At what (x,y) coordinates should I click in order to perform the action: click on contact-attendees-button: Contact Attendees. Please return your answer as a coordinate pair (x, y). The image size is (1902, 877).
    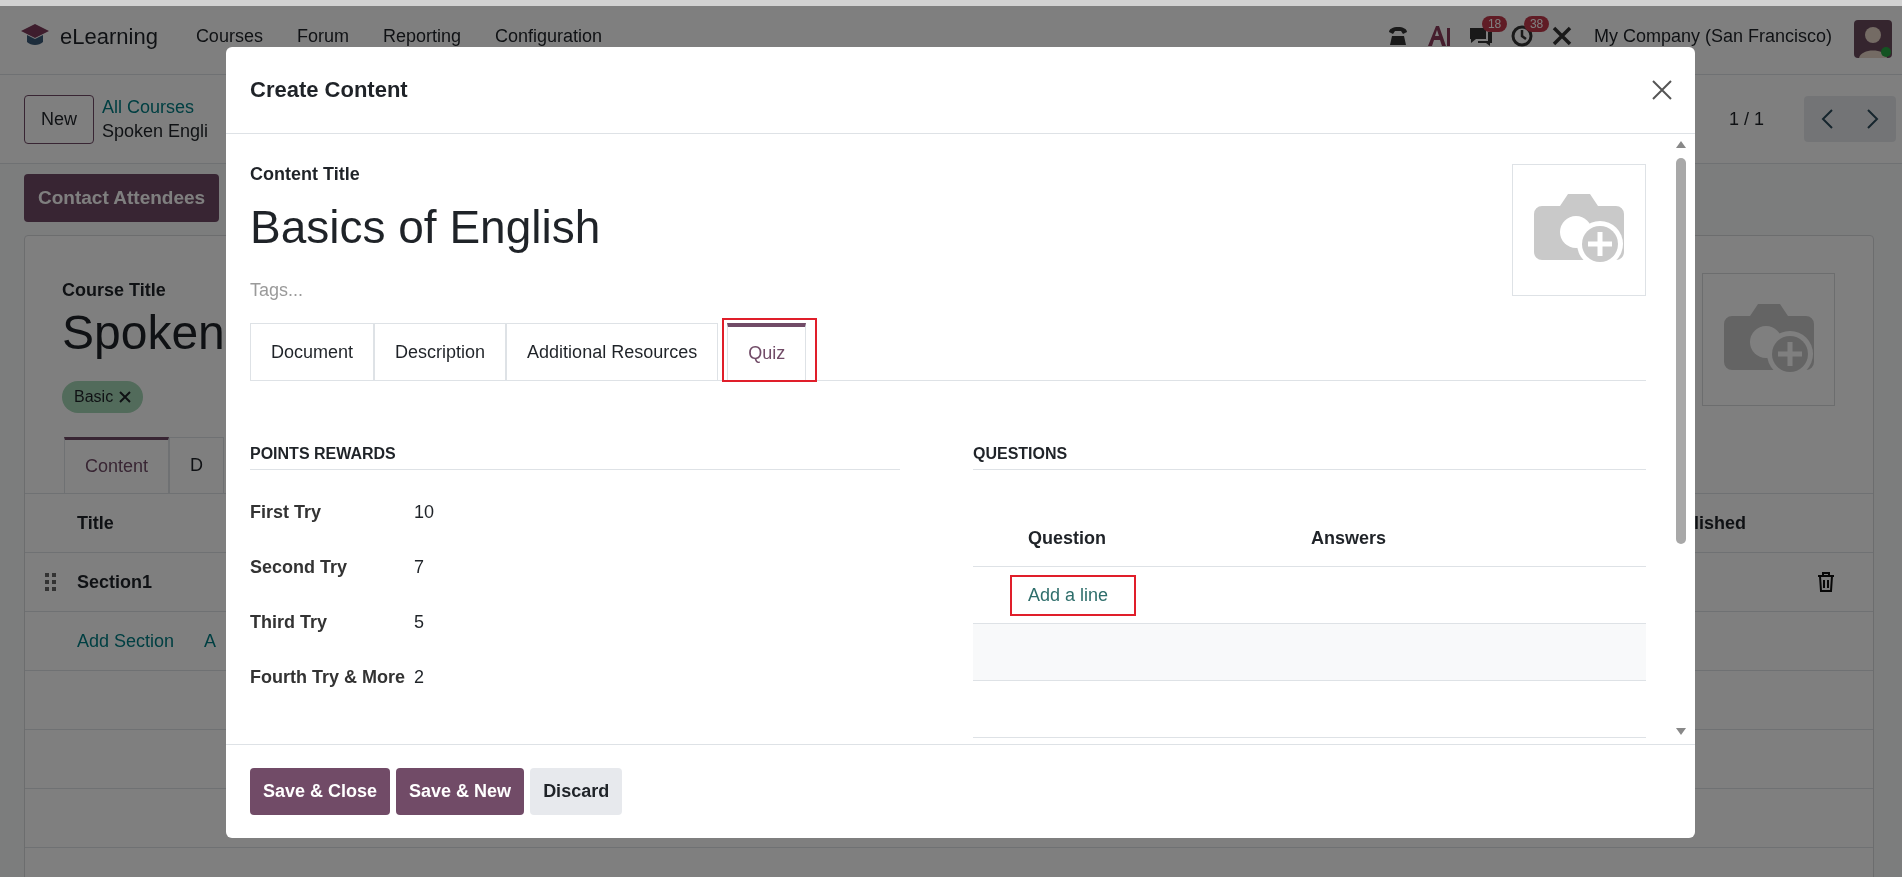
    Looking at the image, I should click on (122, 198).